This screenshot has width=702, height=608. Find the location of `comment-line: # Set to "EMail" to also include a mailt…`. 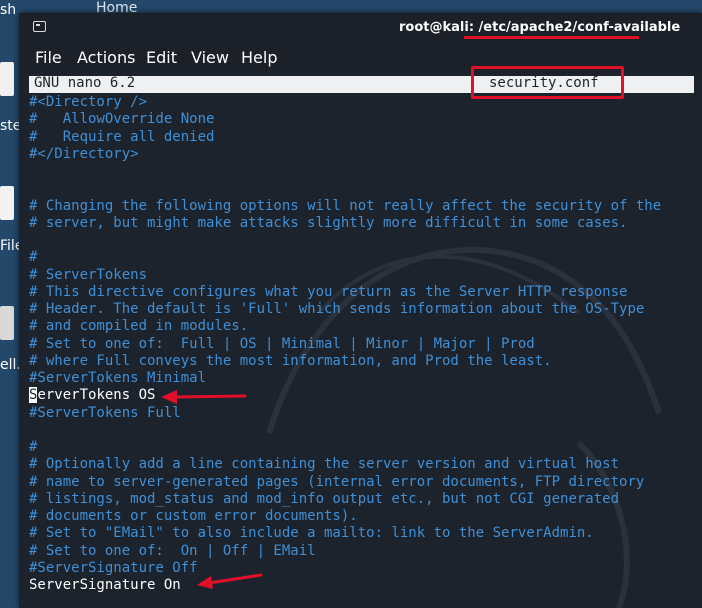

comment-line: # Set to "EMail" to also include a mailt… is located at coordinates (311, 533).